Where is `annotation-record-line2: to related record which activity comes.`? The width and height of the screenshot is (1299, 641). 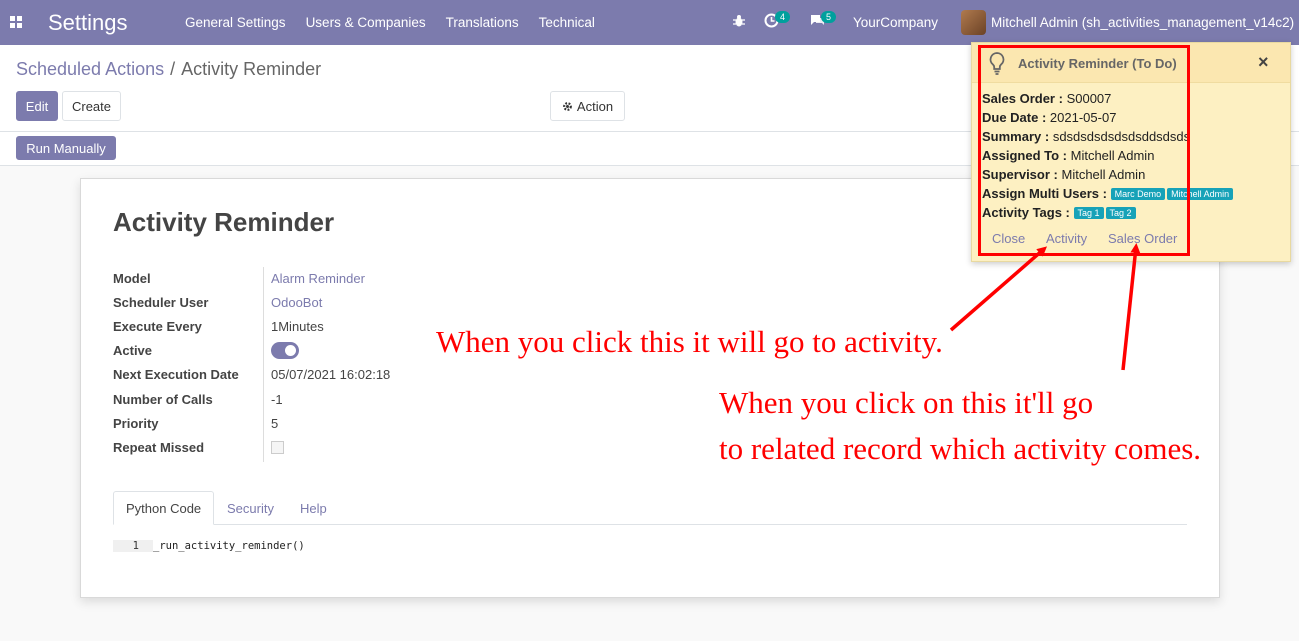 annotation-record-line2: to related record which activity comes. is located at coordinates (960, 448).